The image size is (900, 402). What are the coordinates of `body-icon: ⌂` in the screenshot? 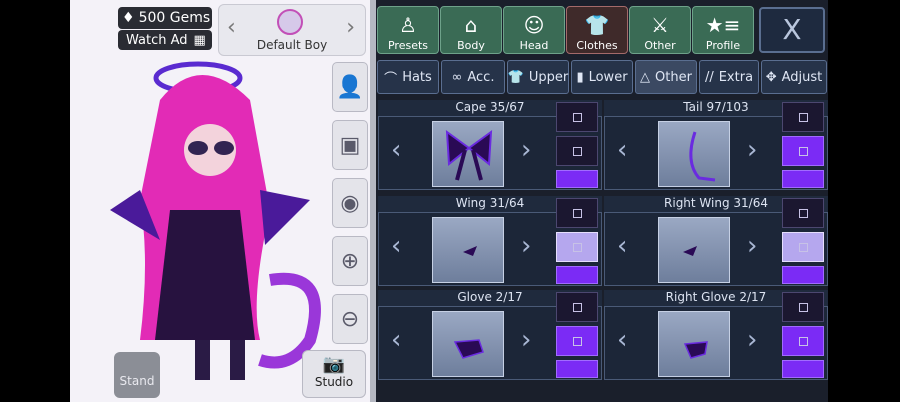 It's located at (471, 25).